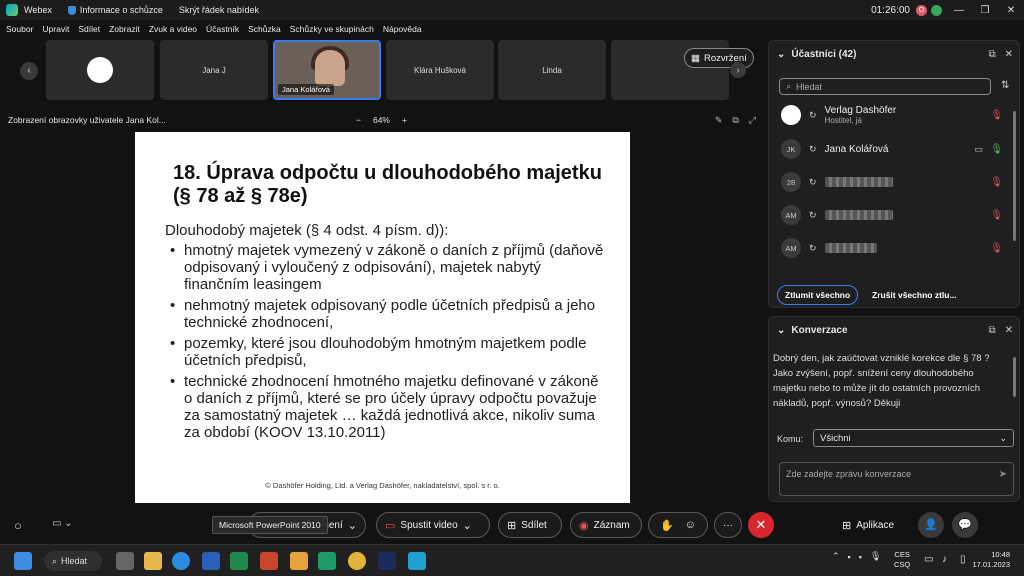  What do you see at coordinates (1005, 85) in the screenshot?
I see `sort-icon: ⇅` at bounding box center [1005, 85].